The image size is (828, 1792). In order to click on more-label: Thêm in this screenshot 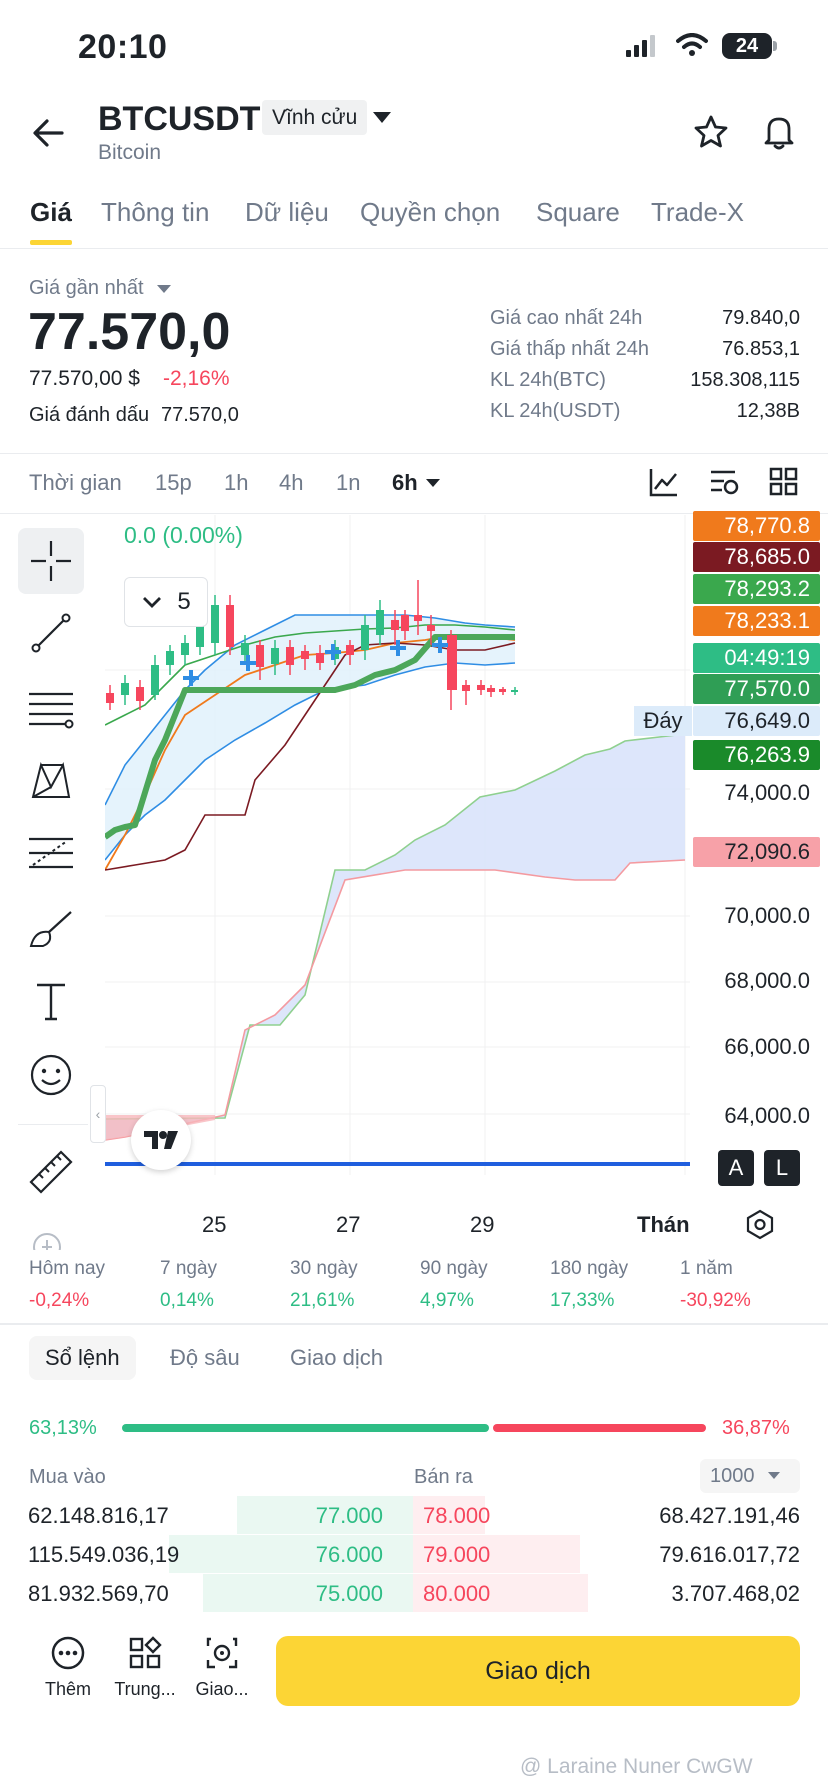, I will do `click(67, 1689)`.